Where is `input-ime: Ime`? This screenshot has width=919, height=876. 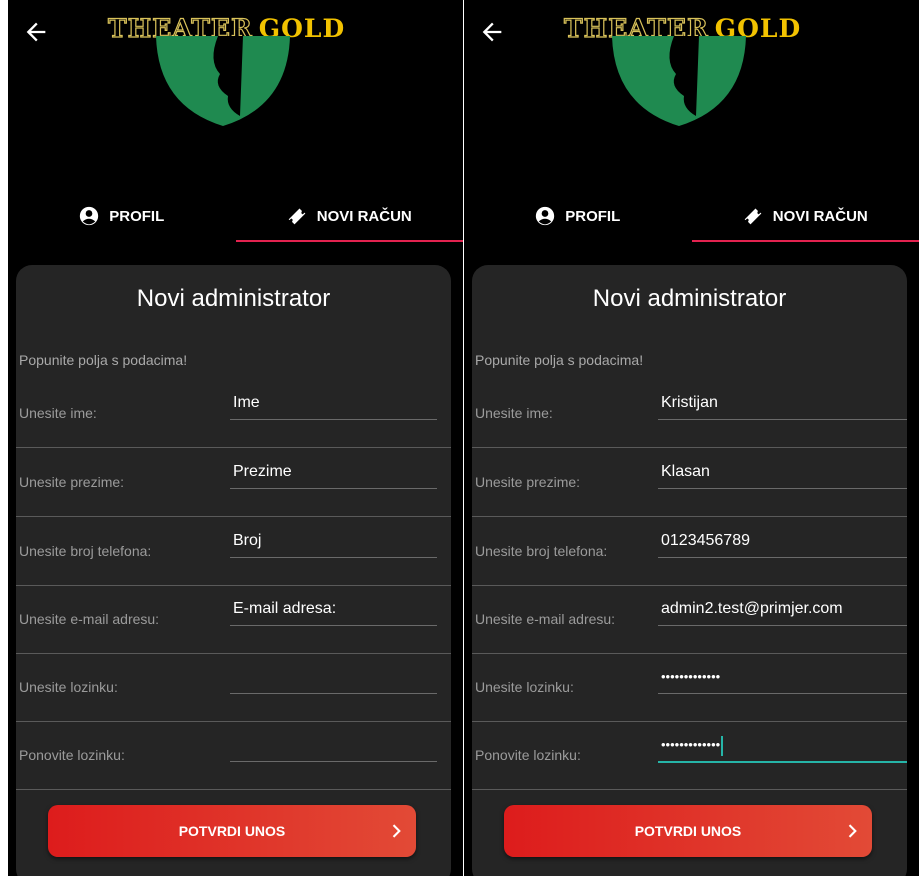 input-ime: Ime is located at coordinates (333, 403).